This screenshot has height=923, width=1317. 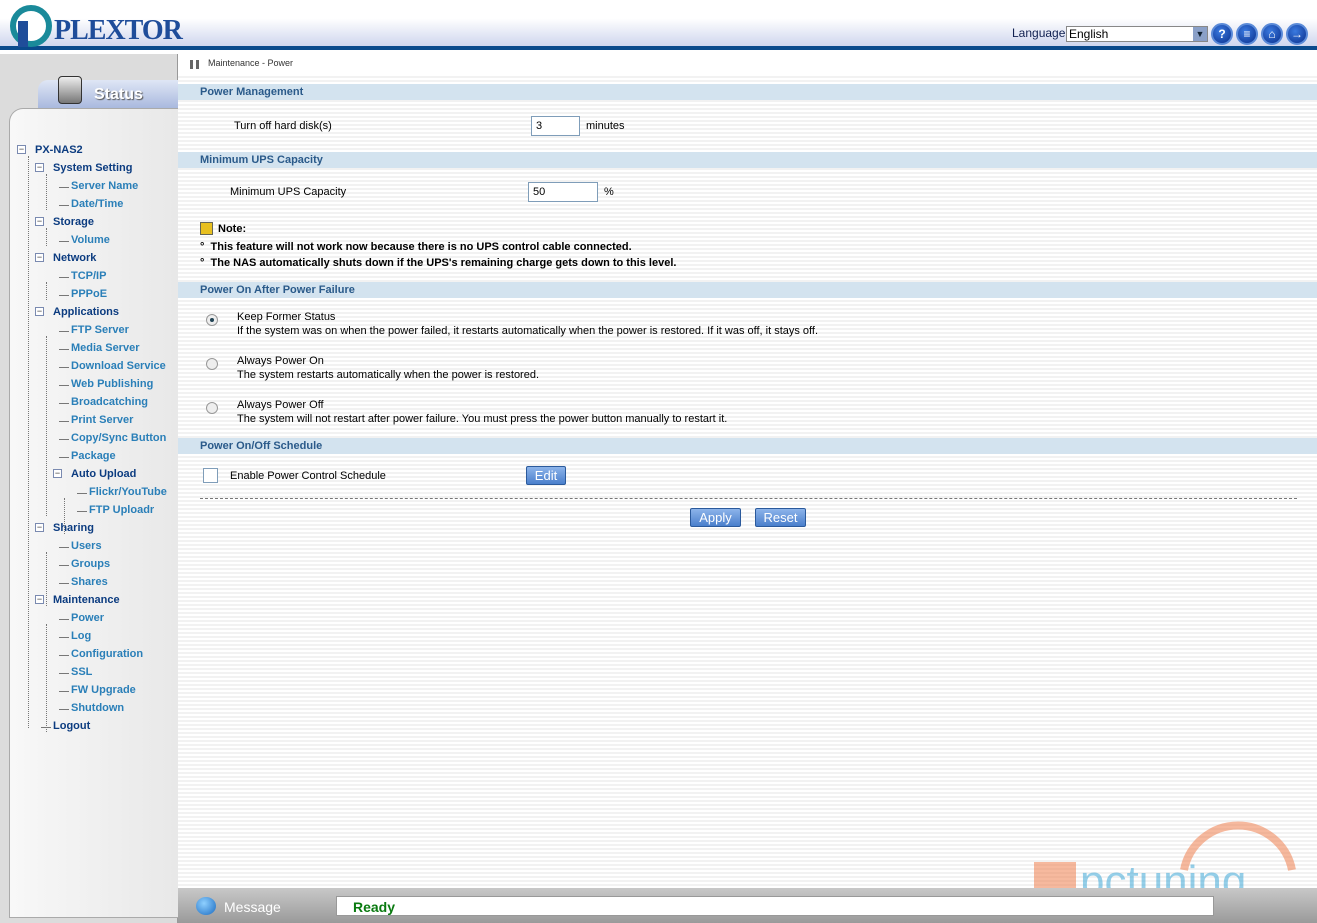 What do you see at coordinates (97, 204) in the screenshot?
I see `nav-item-date-time: Date/Time` at bounding box center [97, 204].